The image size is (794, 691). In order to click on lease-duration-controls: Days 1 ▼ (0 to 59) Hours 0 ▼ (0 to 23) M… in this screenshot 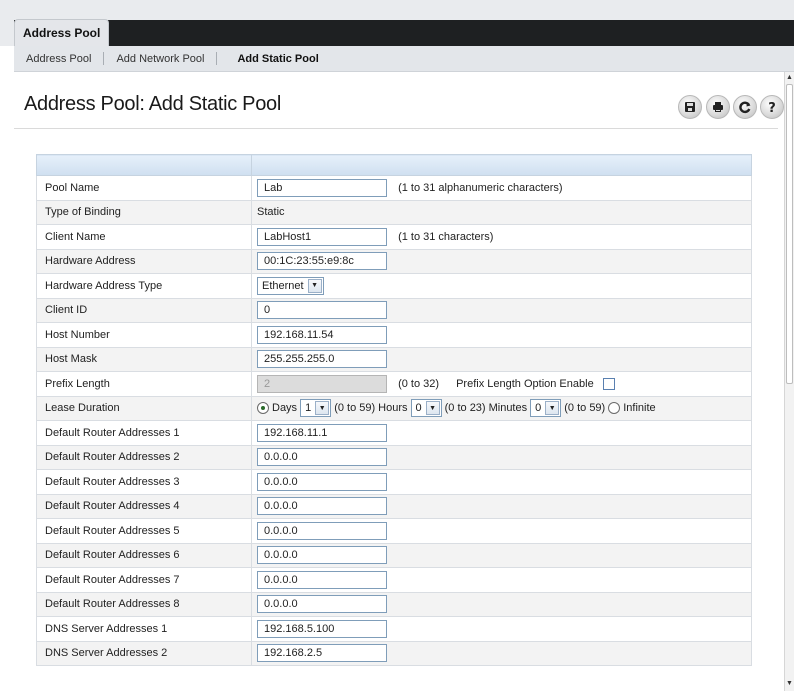, I will do `click(504, 408)`.